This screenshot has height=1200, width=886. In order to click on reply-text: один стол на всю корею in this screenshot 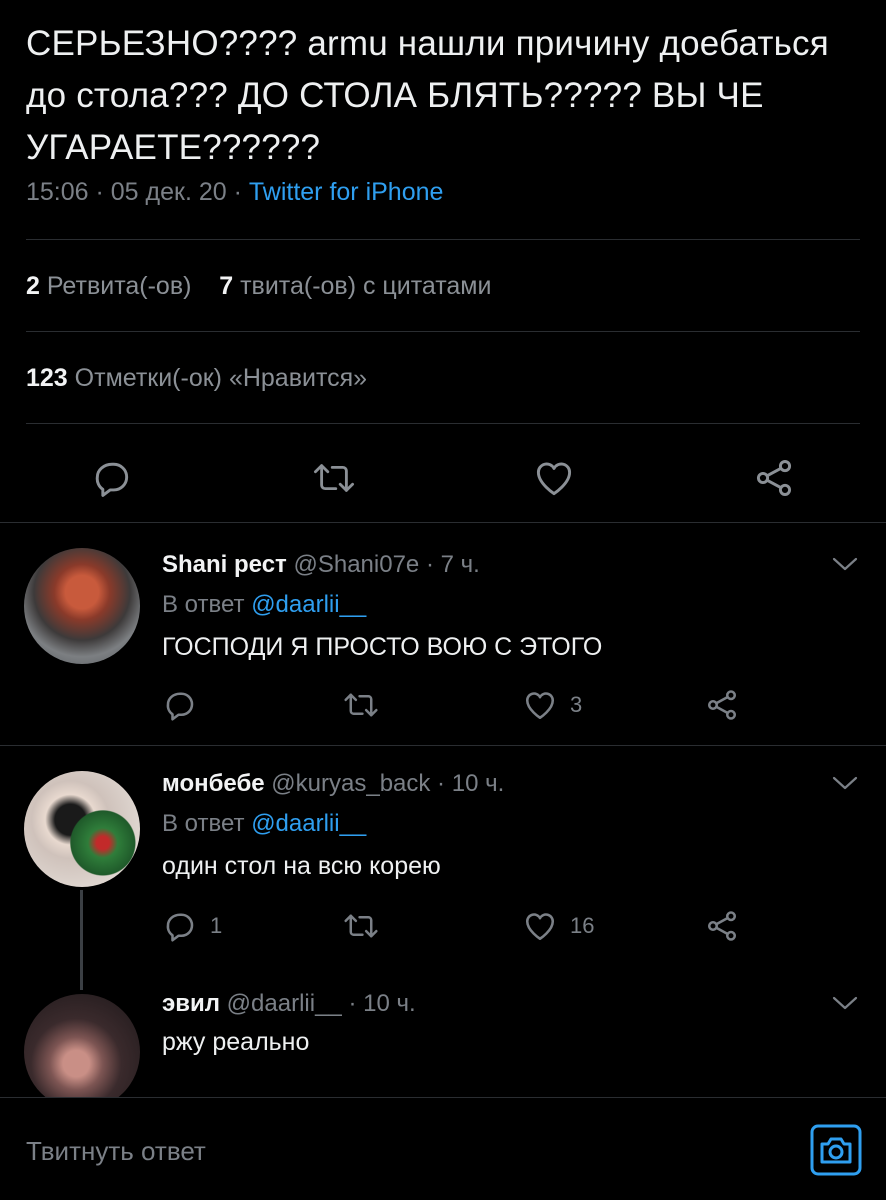, I will do `click(301, 866)`.